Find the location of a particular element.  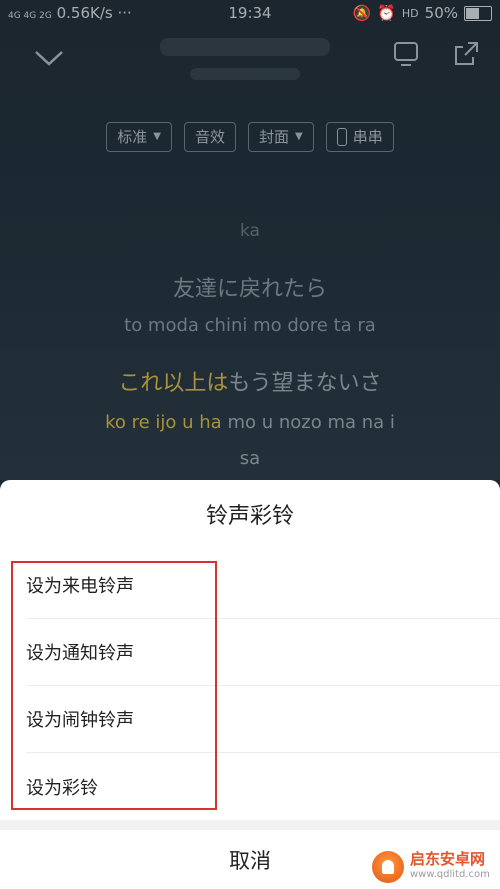

song-title-blurred is located at coordinates (245, 47).